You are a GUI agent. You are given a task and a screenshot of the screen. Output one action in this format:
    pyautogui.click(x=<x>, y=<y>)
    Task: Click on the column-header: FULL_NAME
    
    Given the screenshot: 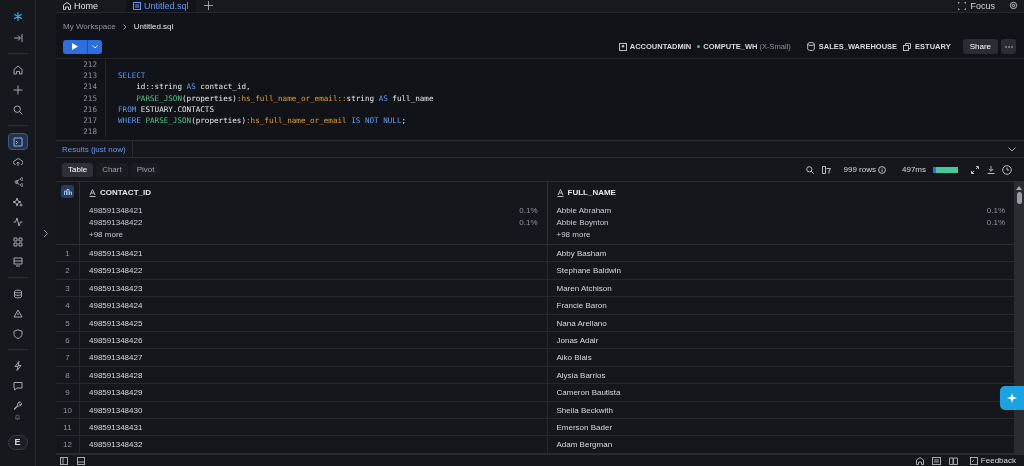 What is the action you would take?
    pyautogui.click(x=591, y=193)
    